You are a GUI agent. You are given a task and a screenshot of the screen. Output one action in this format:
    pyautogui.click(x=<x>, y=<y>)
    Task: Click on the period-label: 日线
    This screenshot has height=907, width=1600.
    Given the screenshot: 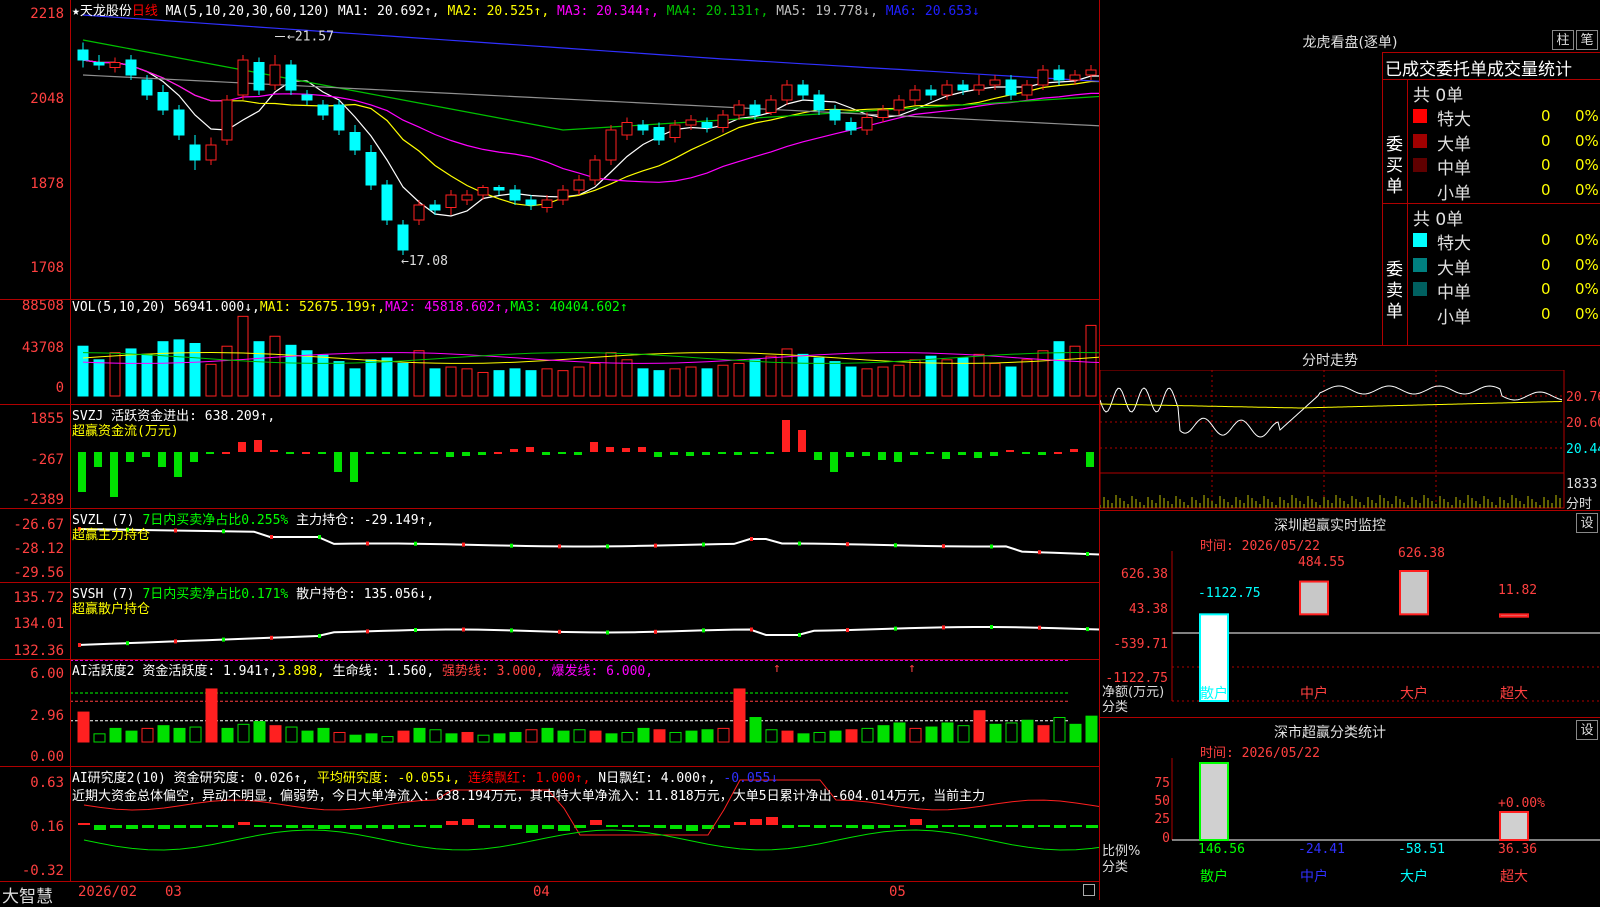 What is the action you would take?
    pyautogui.click(x=145, y=11)
    